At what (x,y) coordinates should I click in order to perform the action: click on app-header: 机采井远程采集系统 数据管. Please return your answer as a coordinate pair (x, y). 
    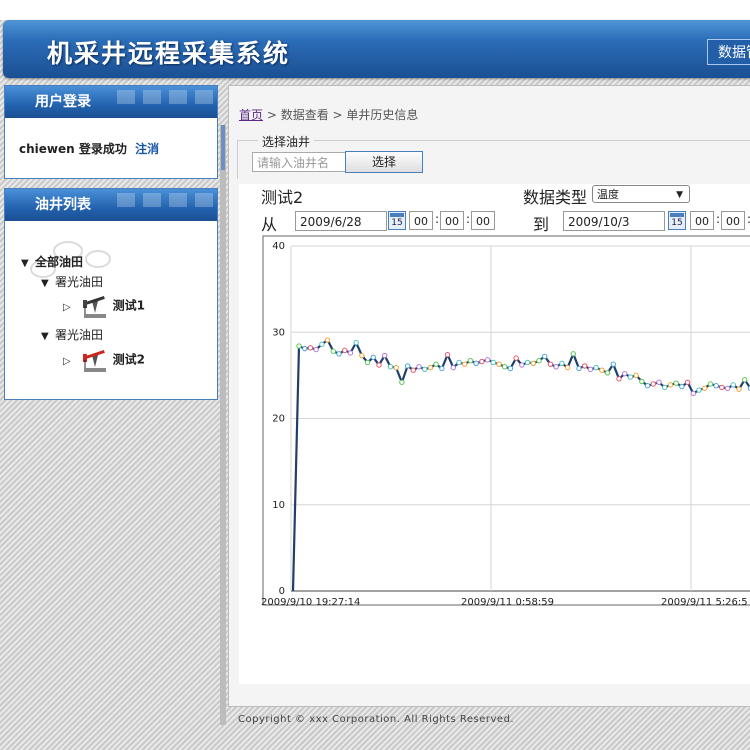
    Looking at the image, I should click on (376, 49).